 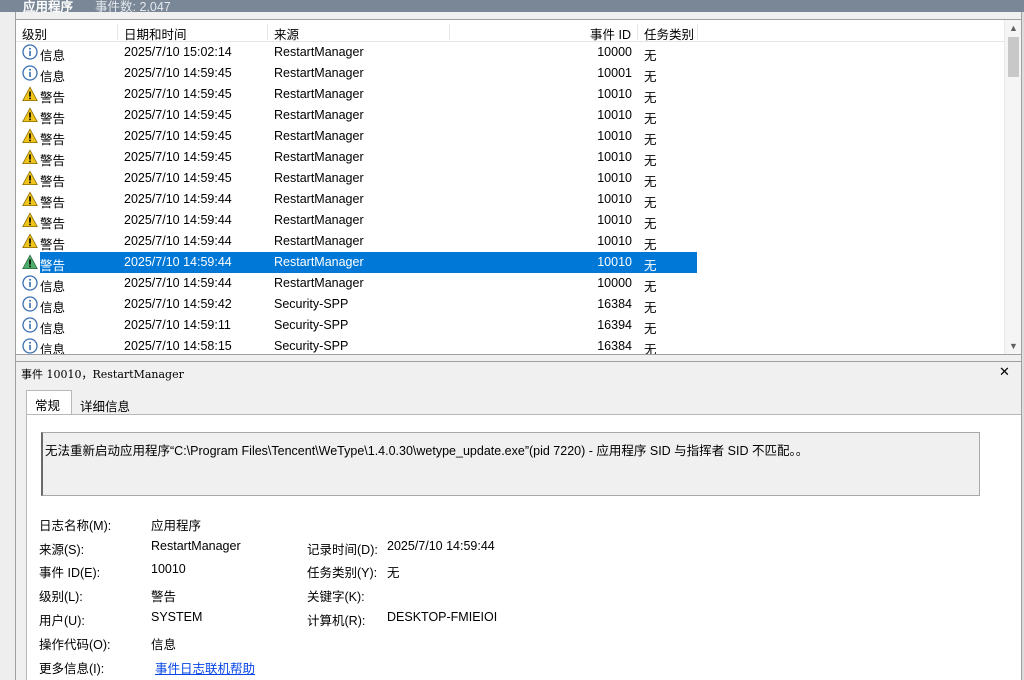 I want to click on column-header-task: 任务类别, so click(x=668, y=33).